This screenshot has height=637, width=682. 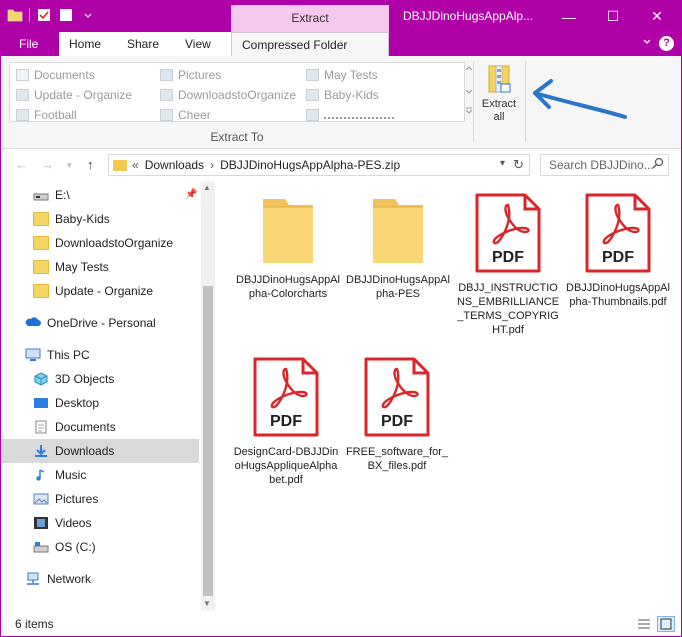 What do you see at coordinates (518, 165) in the screenshot?
I see `refresh-icon: ↻` at bounding box center [518, 165].